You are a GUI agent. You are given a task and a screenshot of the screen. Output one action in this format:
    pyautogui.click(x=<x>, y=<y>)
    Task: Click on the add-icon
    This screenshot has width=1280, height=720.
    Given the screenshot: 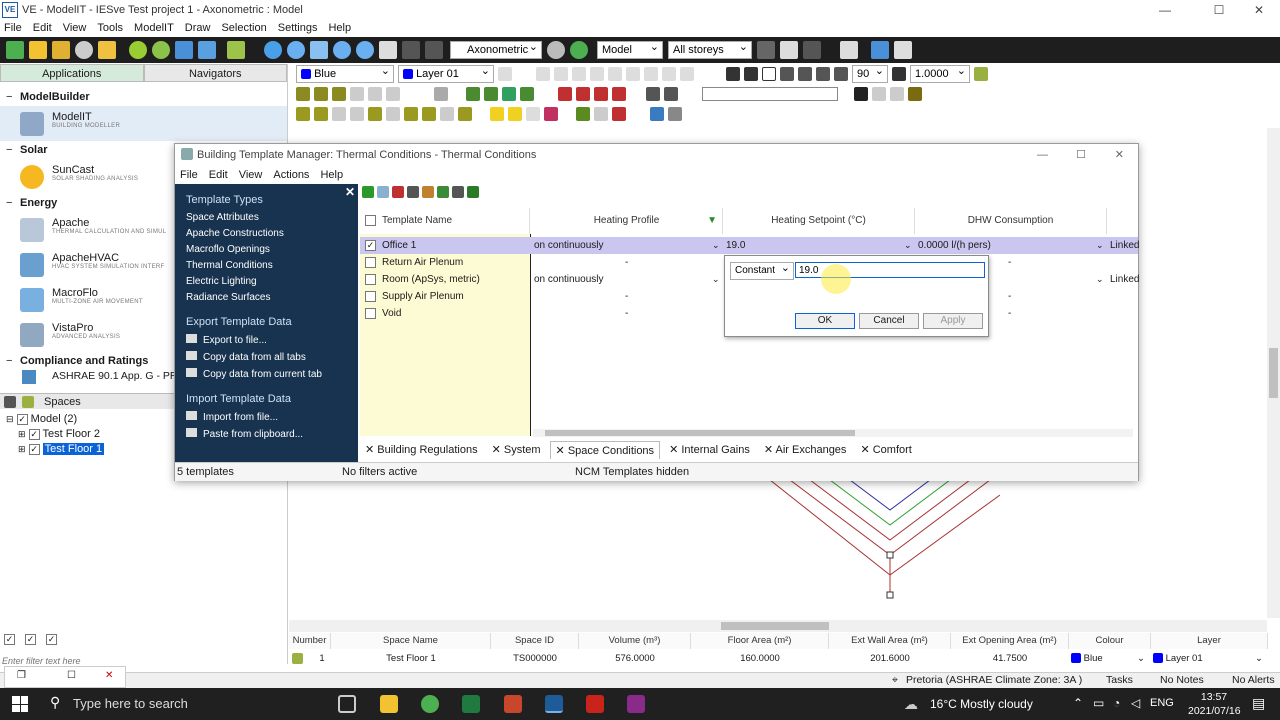 What is the action you would take?
    pyautogui.click(x=368, y=192)
    